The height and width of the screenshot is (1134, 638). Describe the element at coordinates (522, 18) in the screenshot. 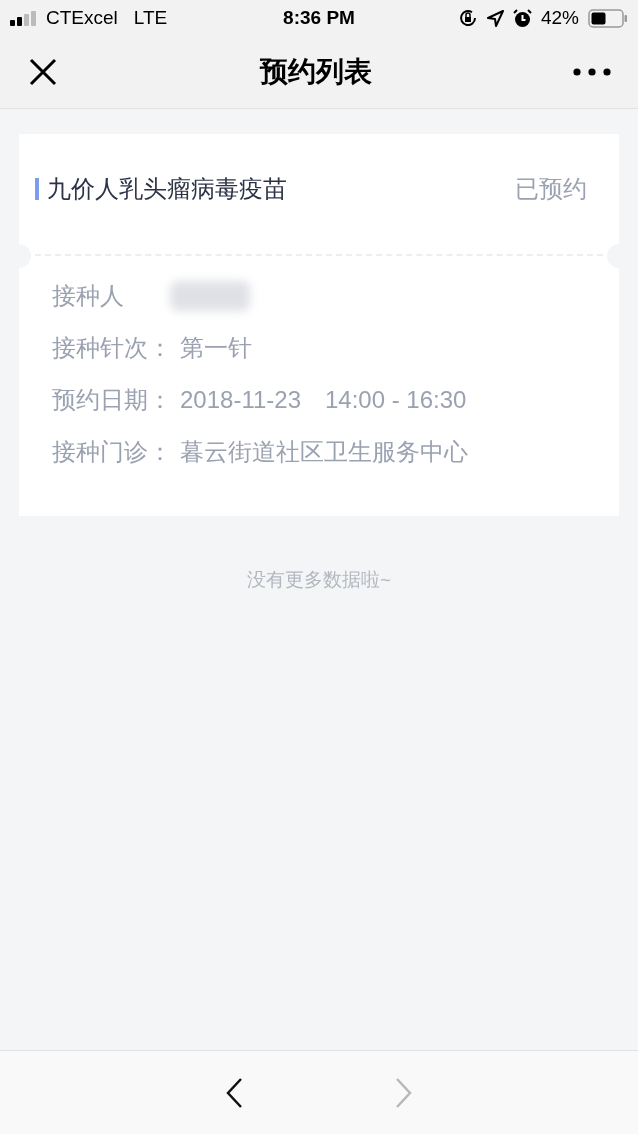

I see `alarm-clock-icon` at that location.